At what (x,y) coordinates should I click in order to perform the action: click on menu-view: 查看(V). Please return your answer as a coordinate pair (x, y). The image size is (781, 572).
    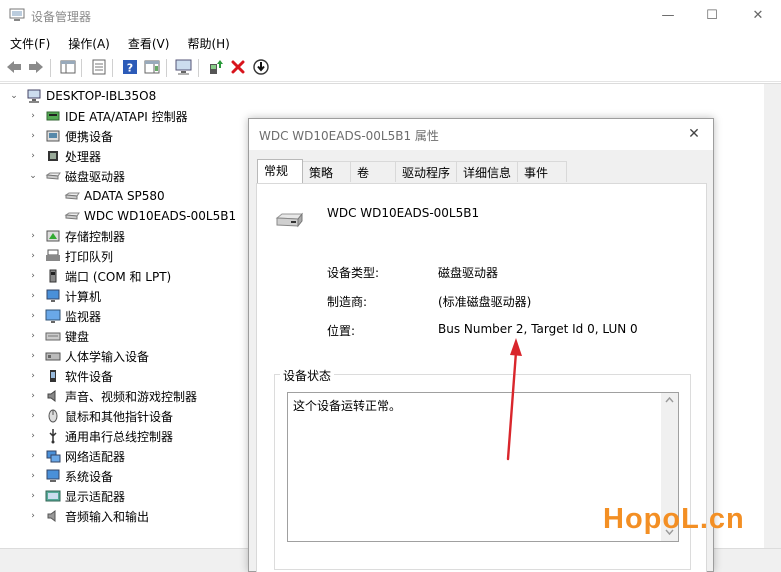
    Looking at the image, I should click on (148, 43).